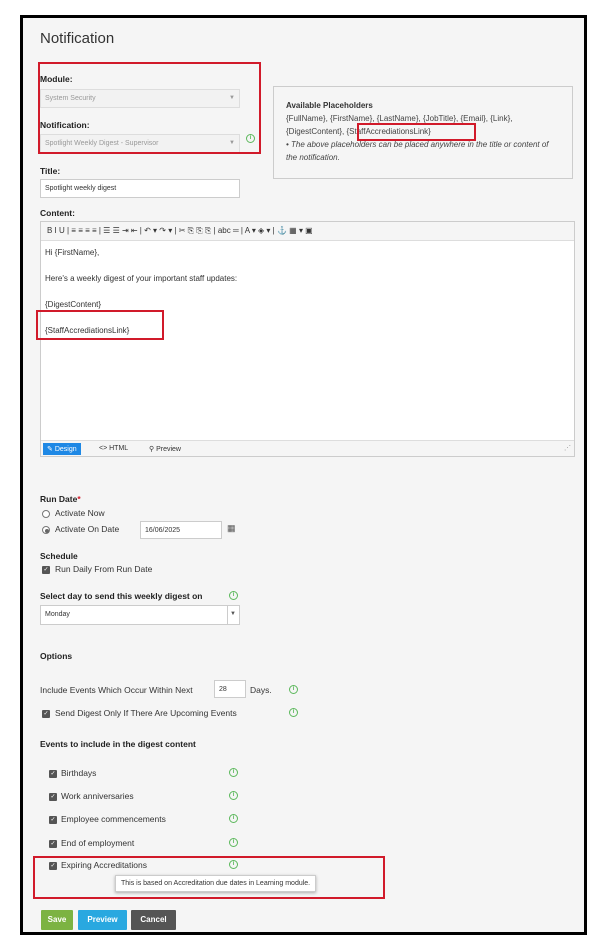 The width and height of the screenshot is (598, 945). Describe the element at coordinates (87, 529) in the screenshot. I see `activate-on-date-label: Activate On Date` at that location.